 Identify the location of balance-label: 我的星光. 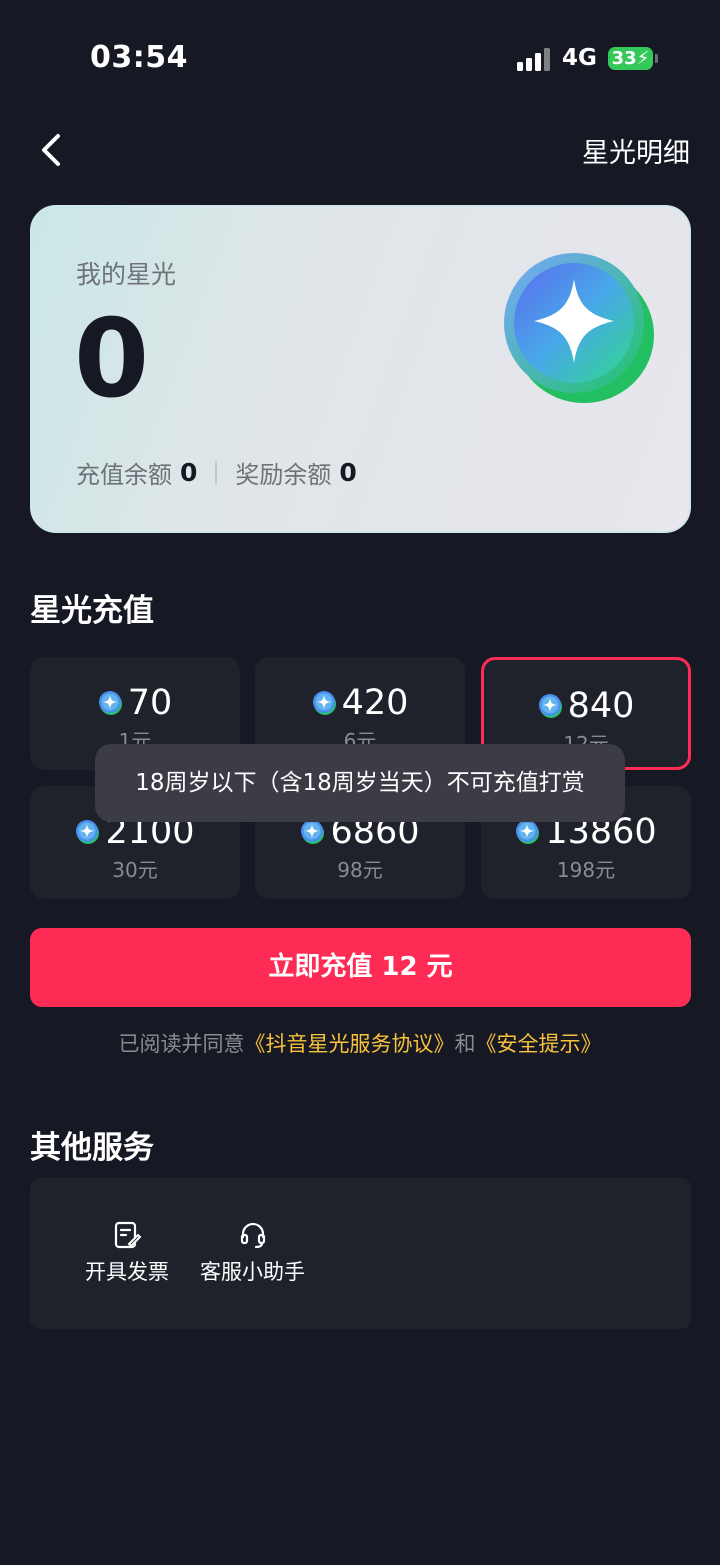
(126, 274).